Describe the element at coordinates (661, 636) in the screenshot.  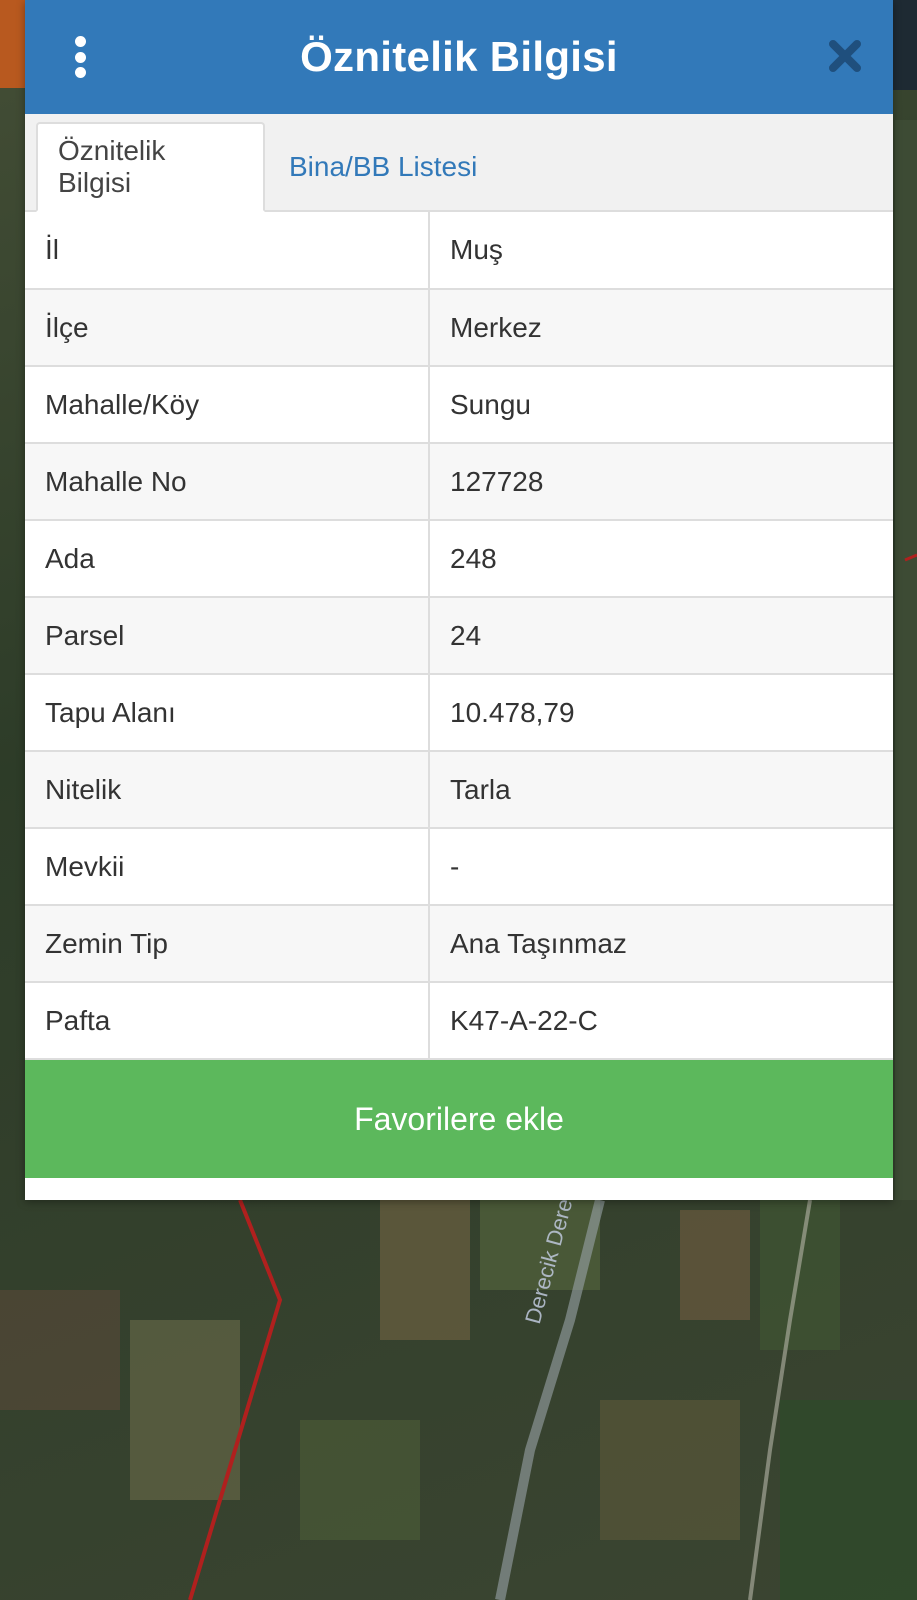
I see `attribute-value: 24` at that location.